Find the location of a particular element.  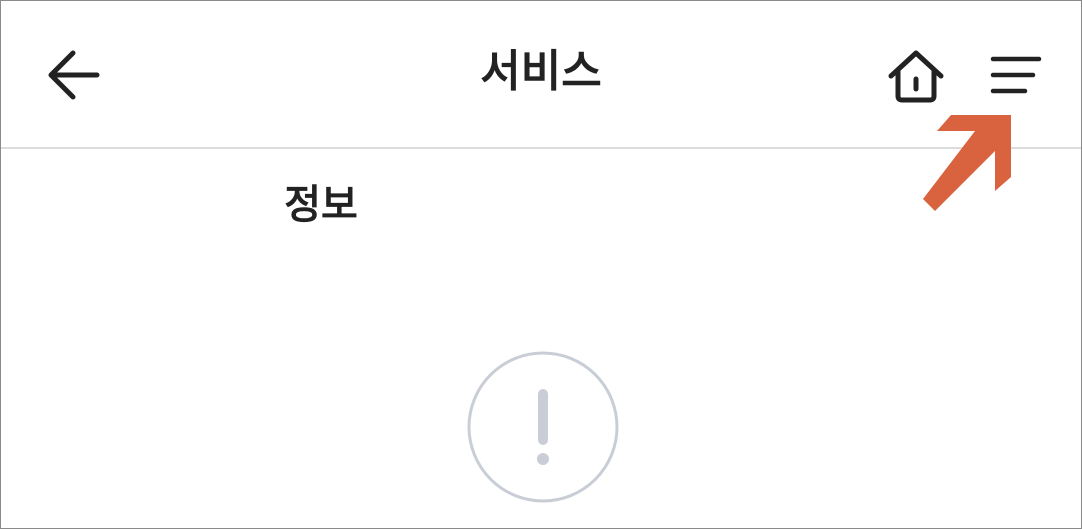

home-button is located at coordinates (916, 76).